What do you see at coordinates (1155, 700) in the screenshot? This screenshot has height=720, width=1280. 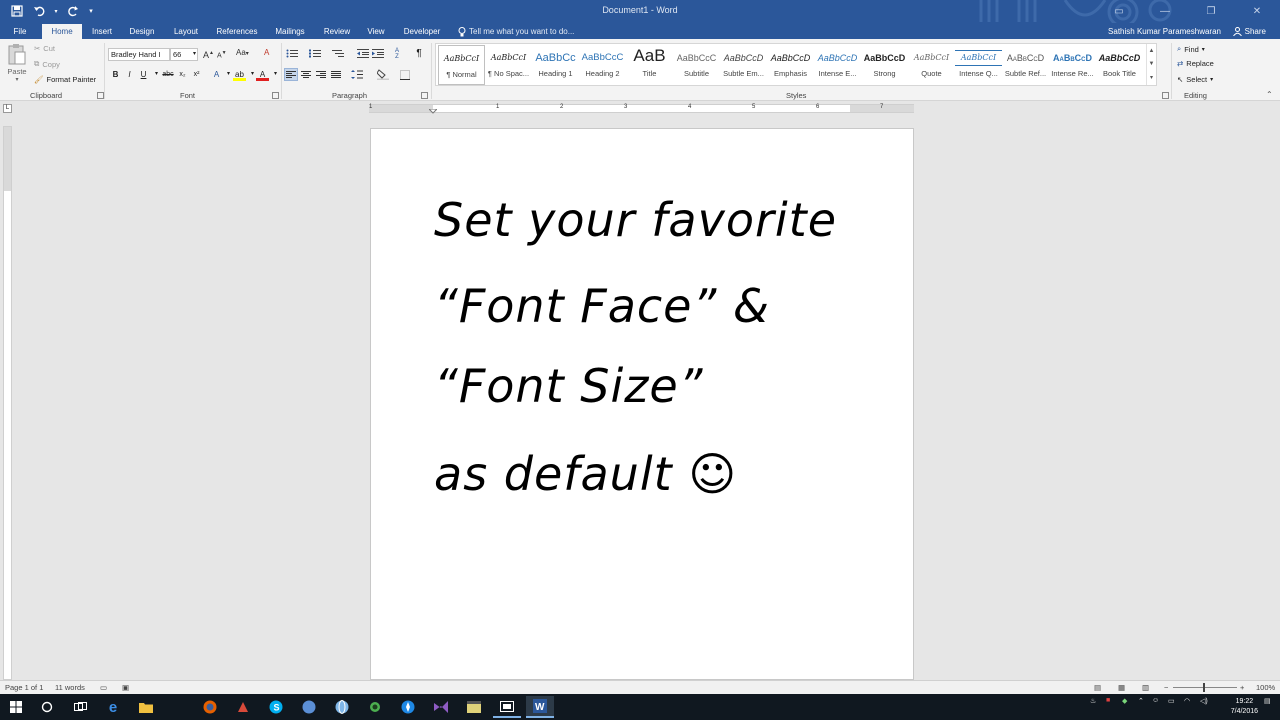 I see `tray-people-icon: ☺` at bounding box center [1155, 700].